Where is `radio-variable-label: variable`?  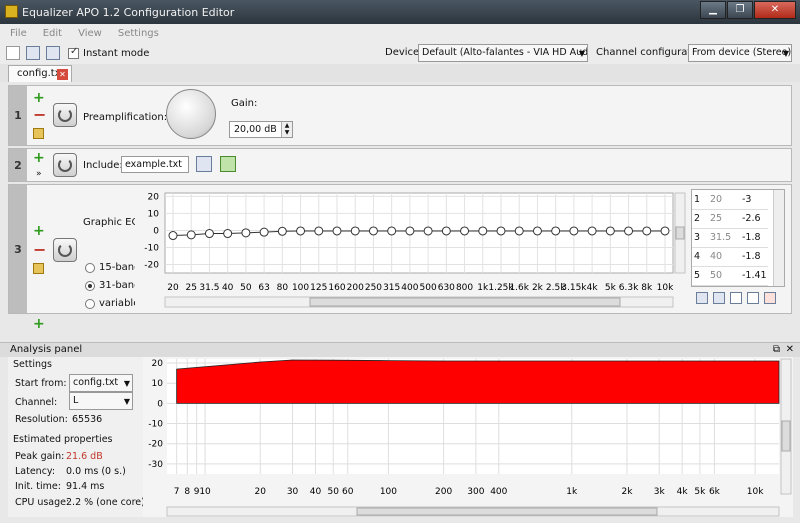 radio-variable-label: variable is located at coordinates (119, 303).